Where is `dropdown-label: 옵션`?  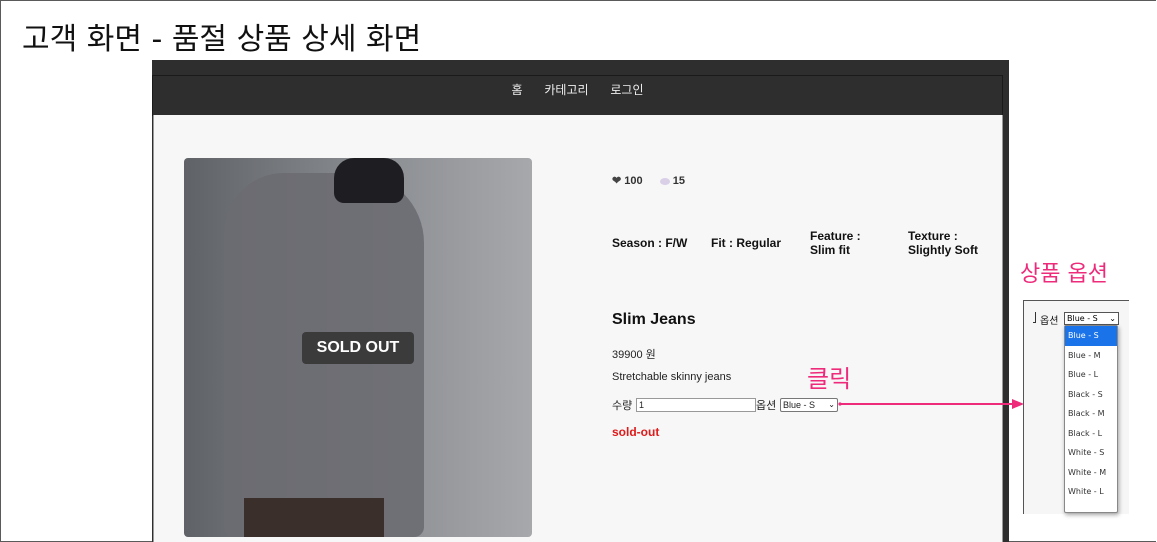 dropdown-label: 옵션 is located at coordinates (1049, 321).